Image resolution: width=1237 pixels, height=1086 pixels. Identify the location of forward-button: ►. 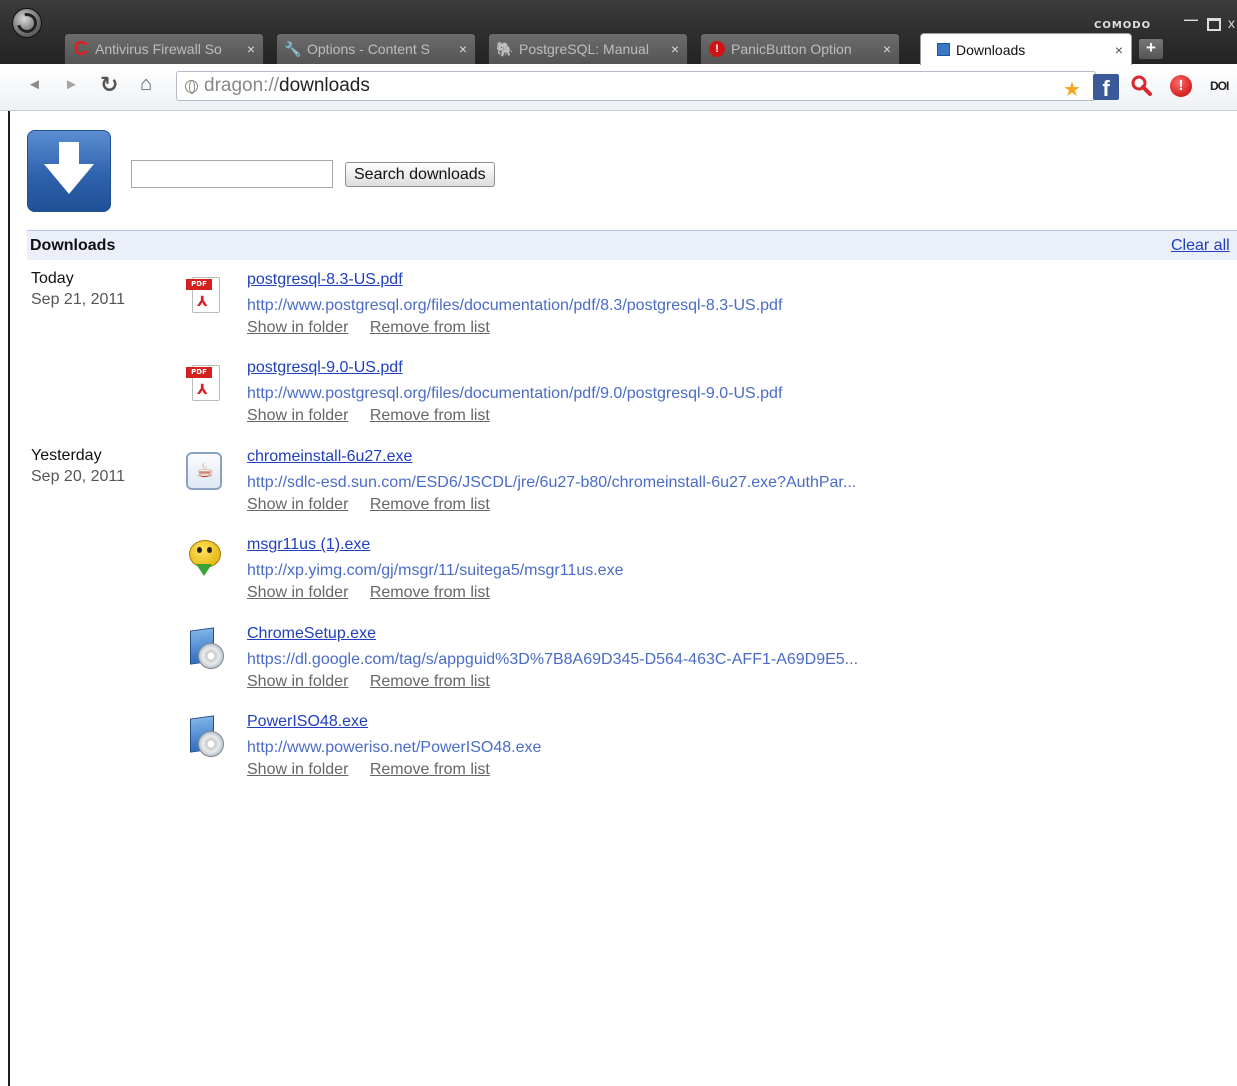
(71, 84).